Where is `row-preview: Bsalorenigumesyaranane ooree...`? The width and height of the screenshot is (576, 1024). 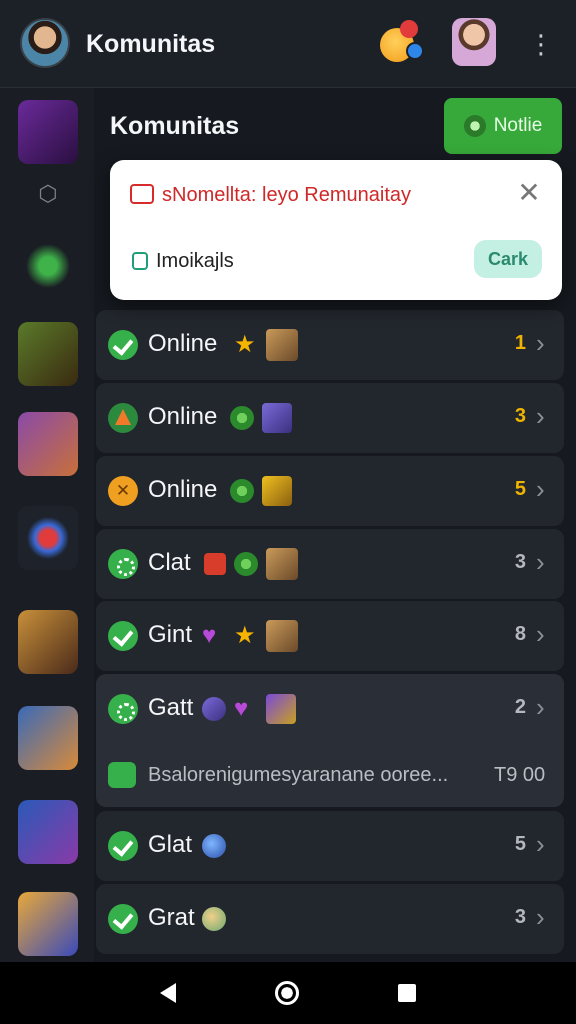 row-preview: Bsalorenigumesyaranane ooree... is located at coordinates (298, 775).